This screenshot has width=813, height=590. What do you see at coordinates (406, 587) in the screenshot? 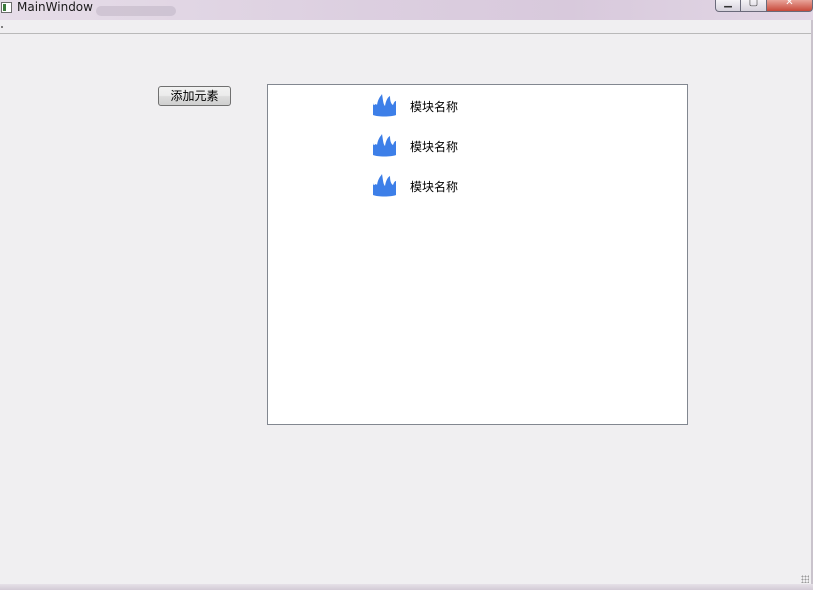
I see `window-bottom-border` at bounding box center [406, 587].